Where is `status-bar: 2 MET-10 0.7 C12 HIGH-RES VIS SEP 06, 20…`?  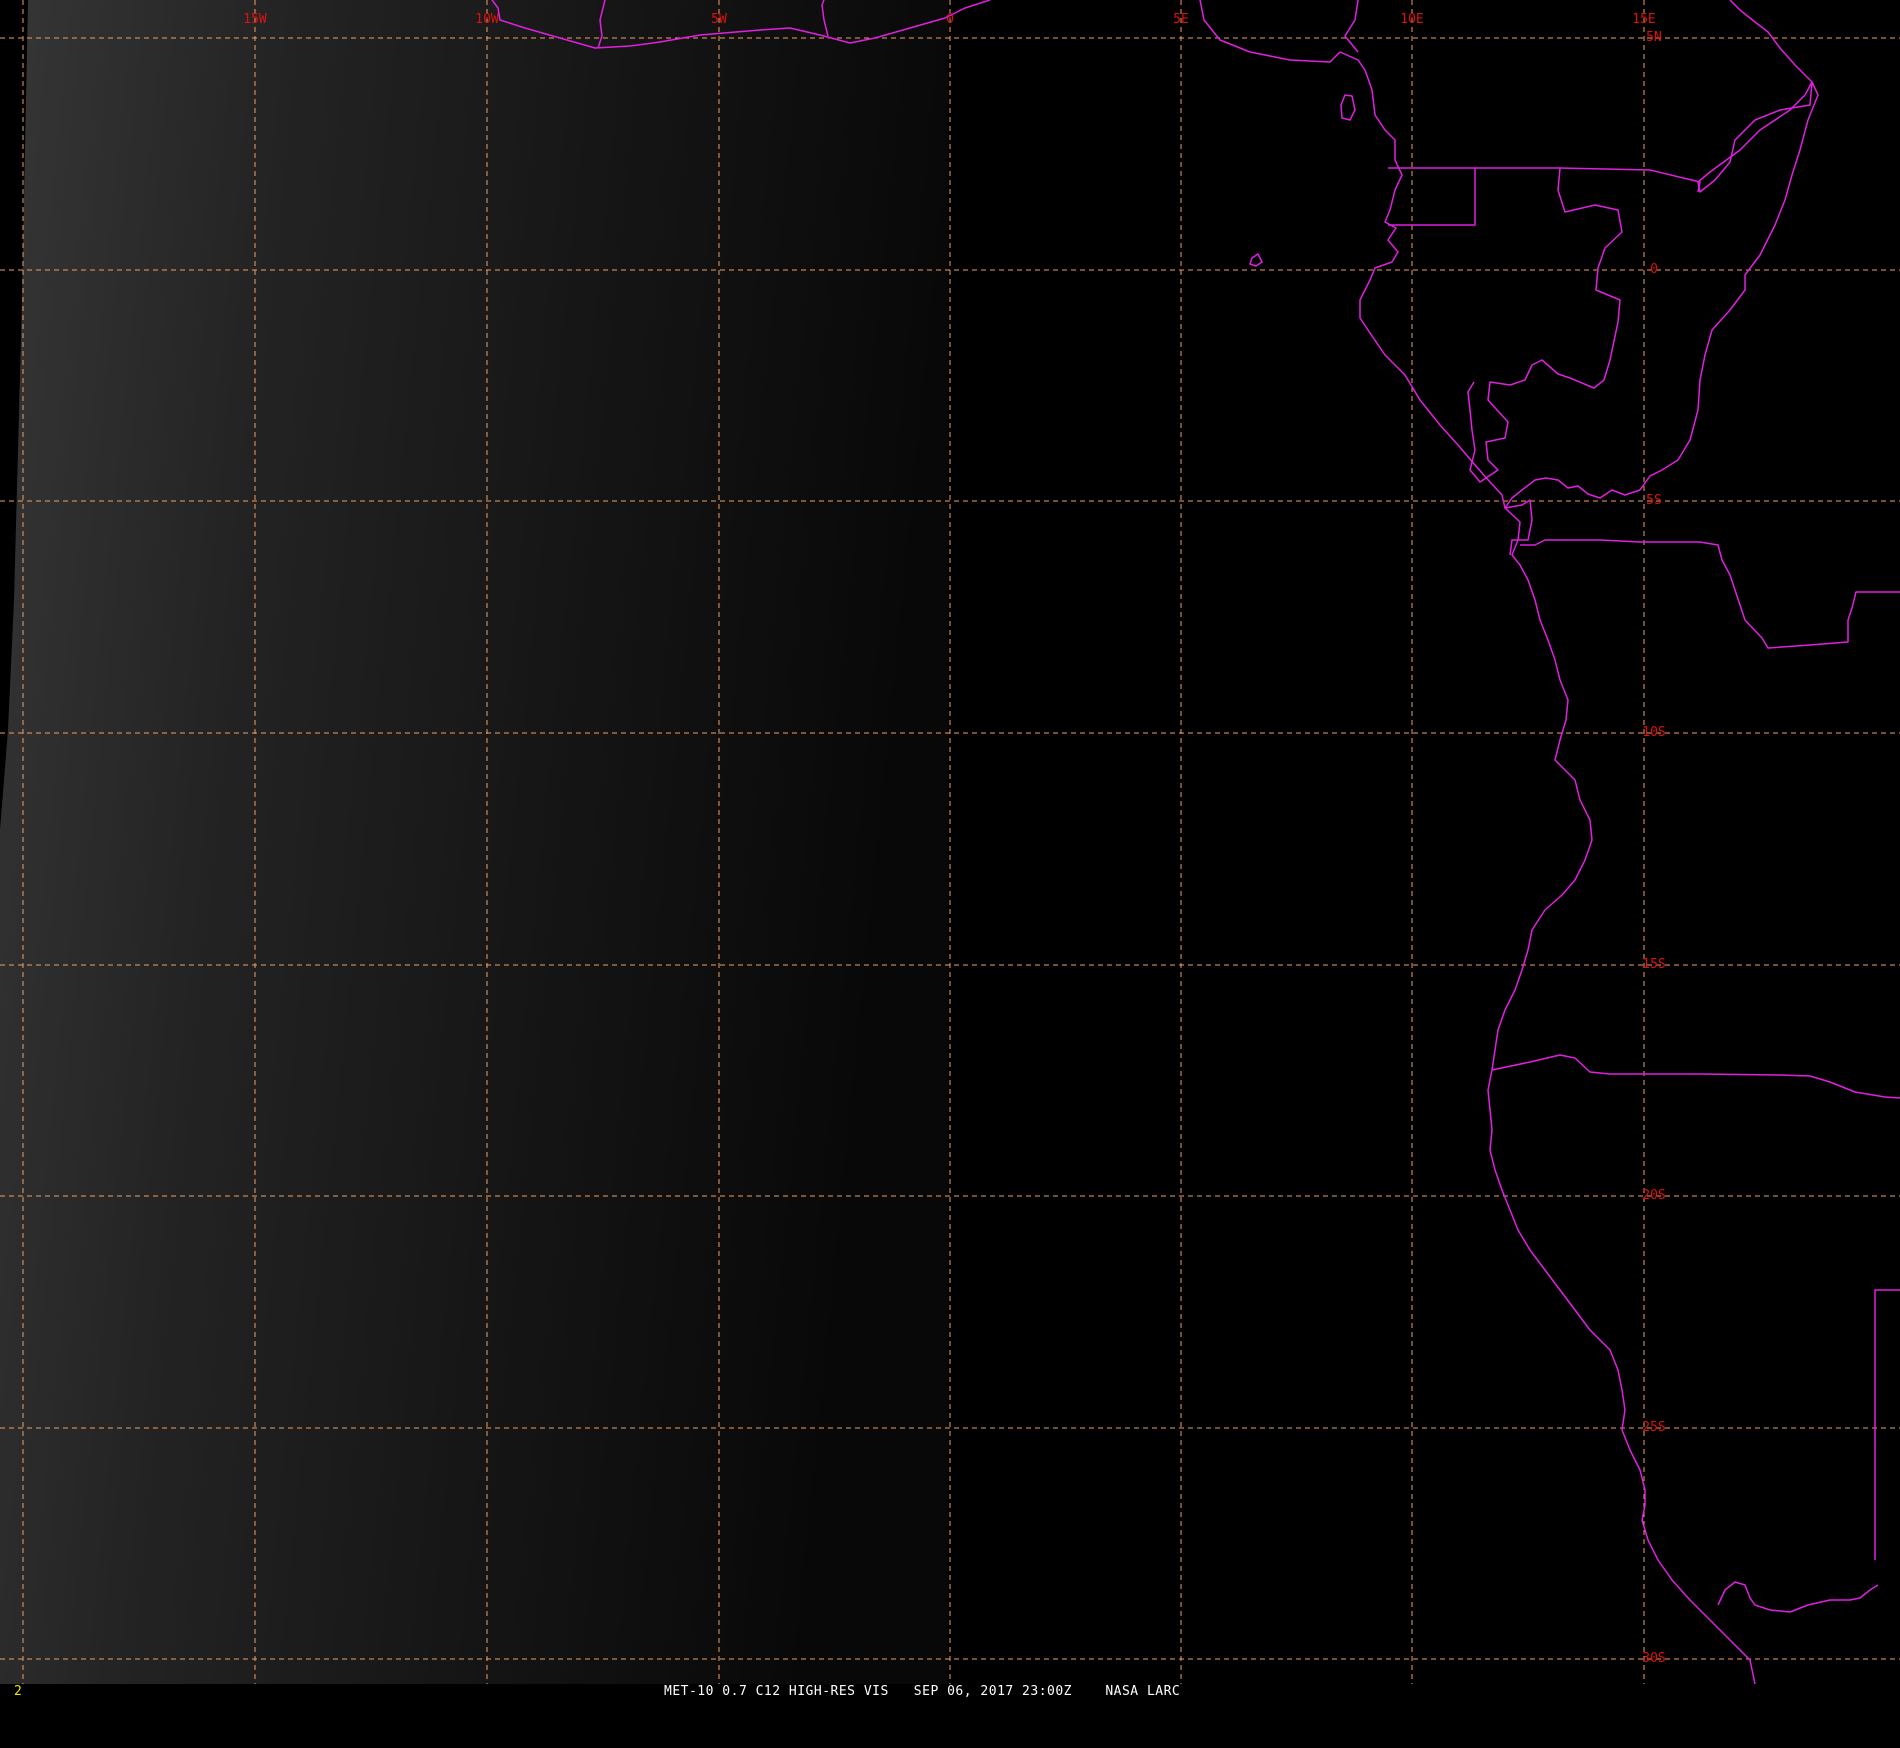
status-bar: 2 MET-10 0.7 C12 HIGH-RES VIS SEP 06, 20… is located at coordinates (950, 1692).